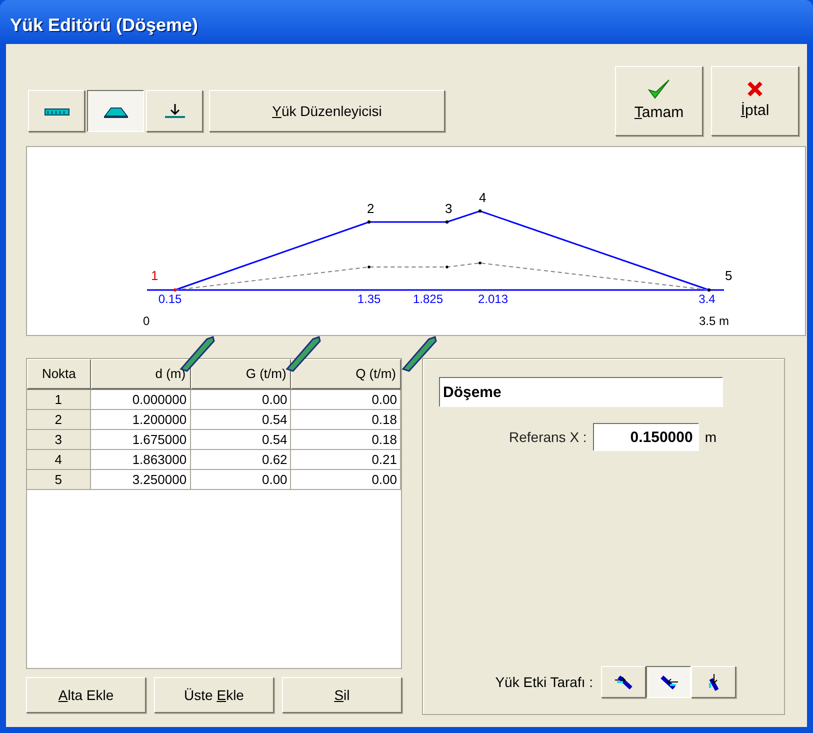  What do you see at coordinates (146, 321) in the screenshot?
I see `start-label: 0` at bounding box center [146, 321].